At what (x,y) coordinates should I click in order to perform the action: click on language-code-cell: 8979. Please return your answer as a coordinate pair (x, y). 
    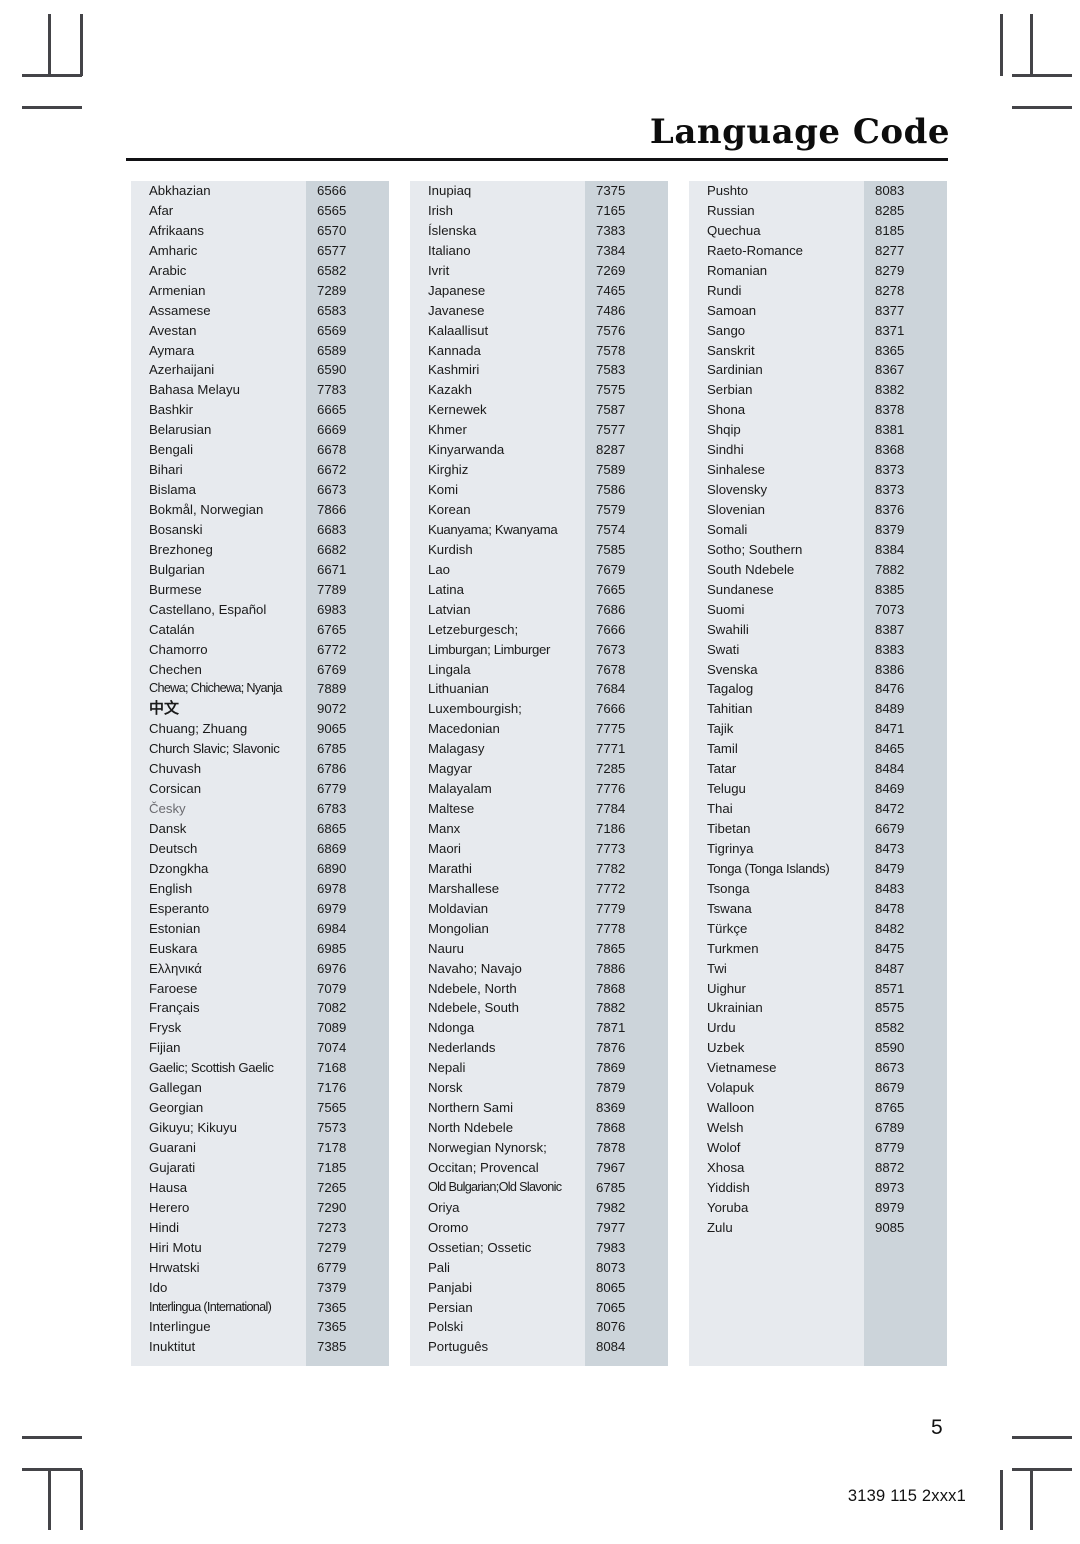
    Looking at the image, I should click on (890, 1207).